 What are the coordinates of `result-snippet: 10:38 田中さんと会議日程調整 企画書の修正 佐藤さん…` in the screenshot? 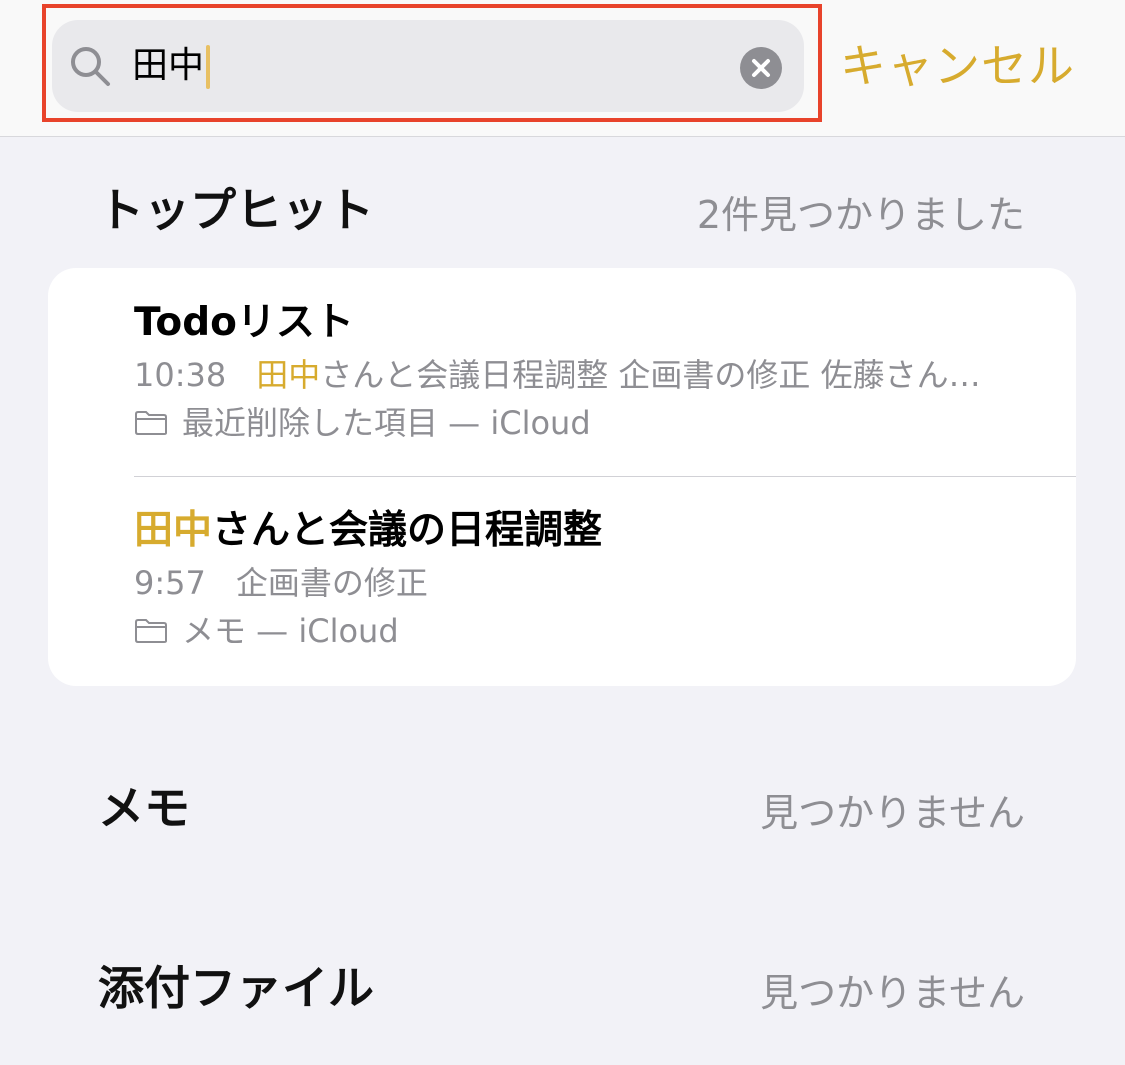 It's located at (605, 375).